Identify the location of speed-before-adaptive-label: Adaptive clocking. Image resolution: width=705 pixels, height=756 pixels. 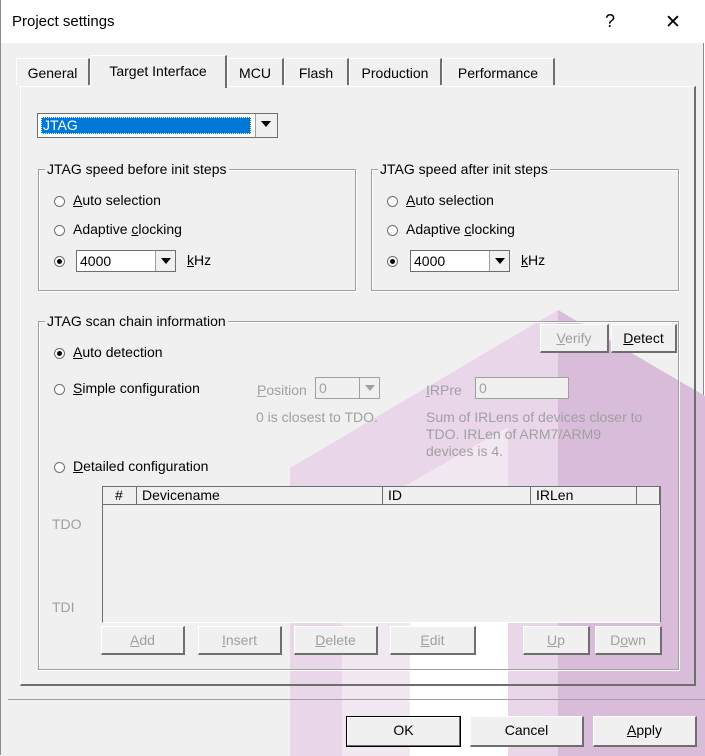
(127, 229).